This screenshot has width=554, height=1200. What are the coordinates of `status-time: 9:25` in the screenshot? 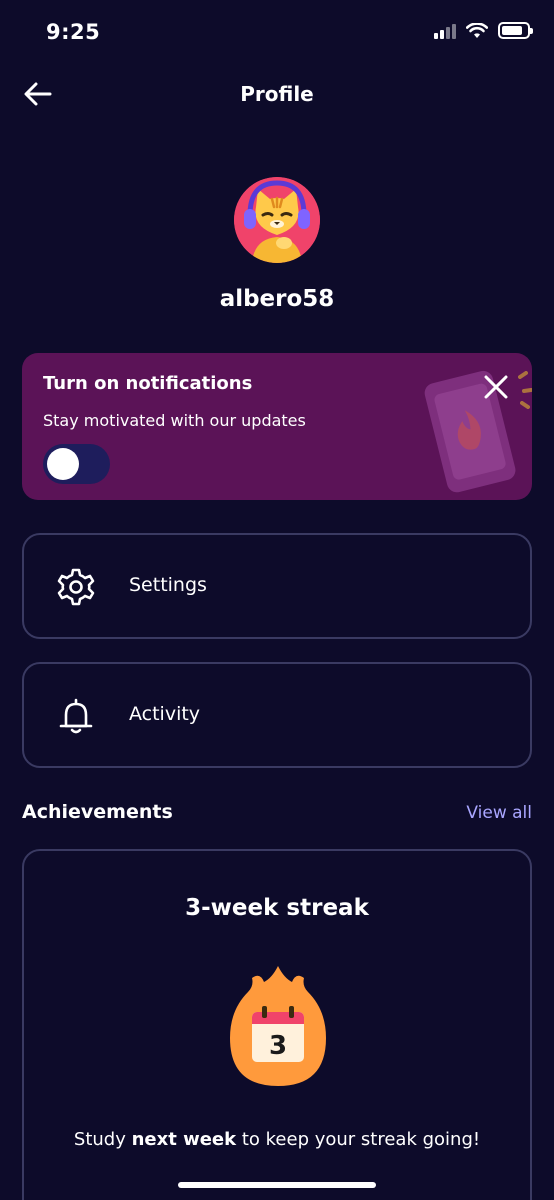 It's located at (73, 32).